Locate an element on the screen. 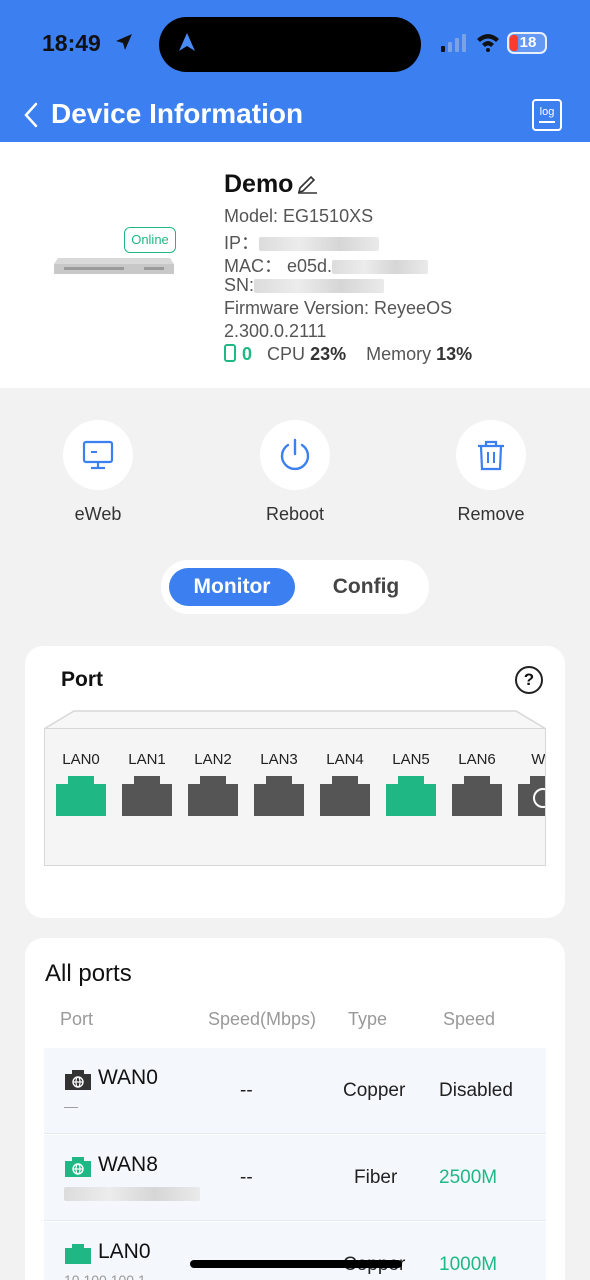 This screenshot has width=590, height=1280. switch-port-lan5: LAN5 is located at coordinates (411, 786).